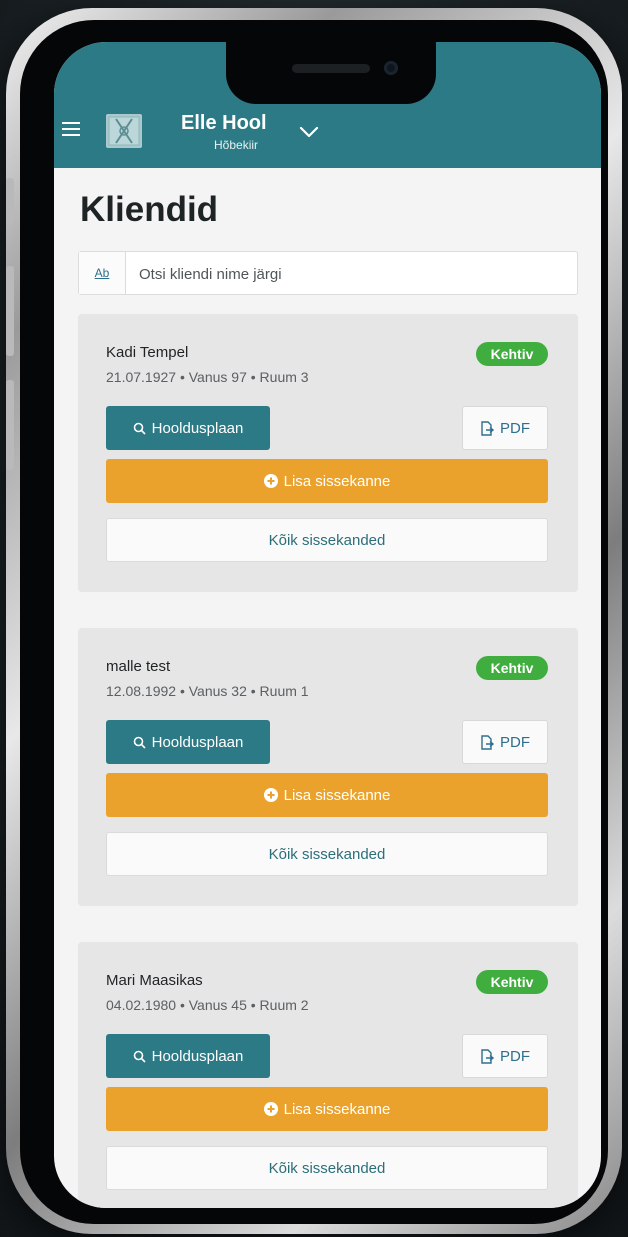 The width and height of the screenshot is (628, 1237). What do you see at coordinates (236, 145) in the screenshot?
I see `organization-name: Hõbekiir` at bounding box center [236, 145].